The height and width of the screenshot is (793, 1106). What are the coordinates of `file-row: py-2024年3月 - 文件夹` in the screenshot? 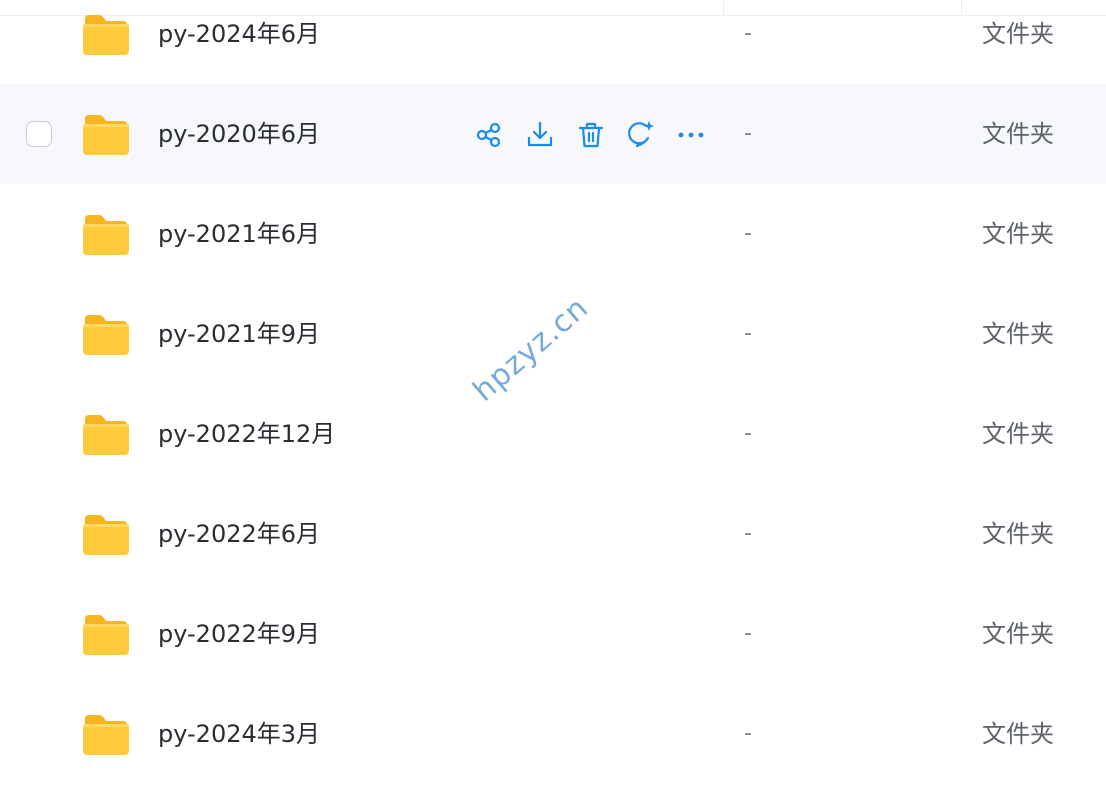 It's located at (553, 734).